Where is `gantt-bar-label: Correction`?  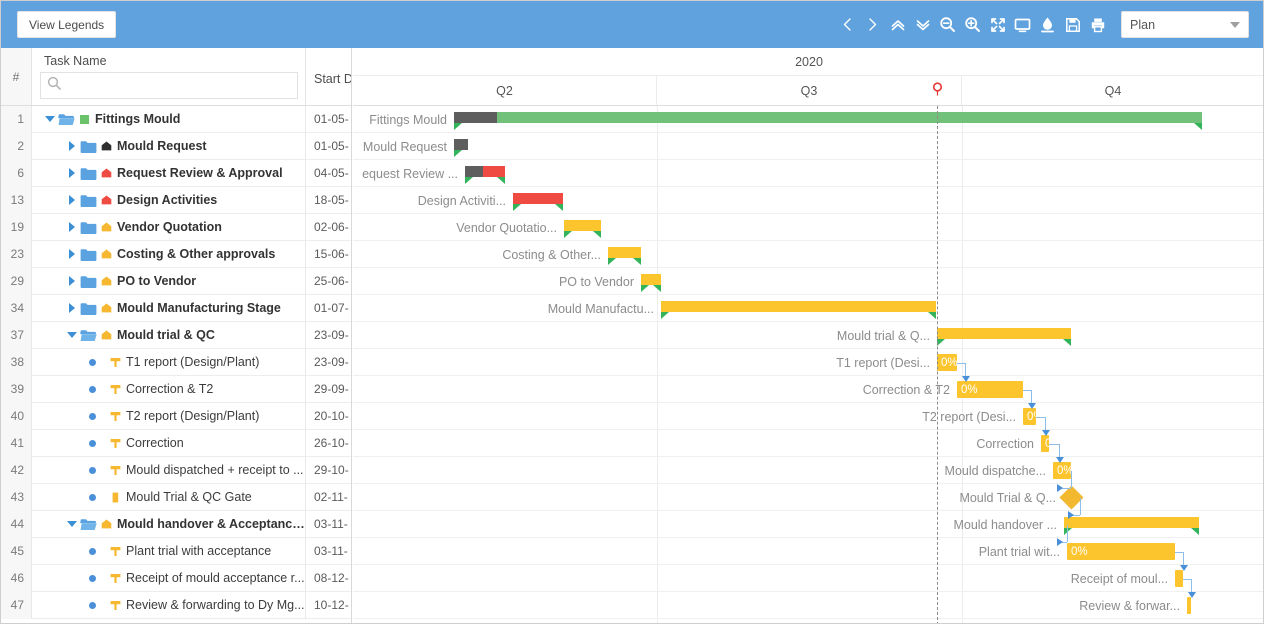
gantt-bar-label: Correction is located at coordinates (1005, 443).